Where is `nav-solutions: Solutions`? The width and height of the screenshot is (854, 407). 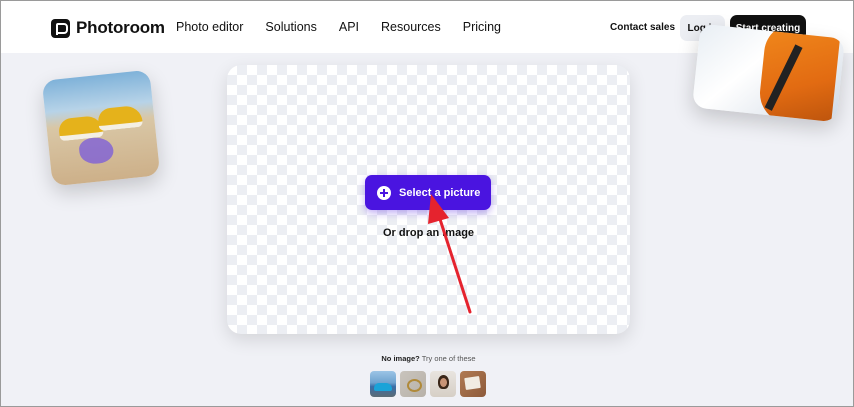
nav-solutions: Solutions is located at coordinates (290, 27).